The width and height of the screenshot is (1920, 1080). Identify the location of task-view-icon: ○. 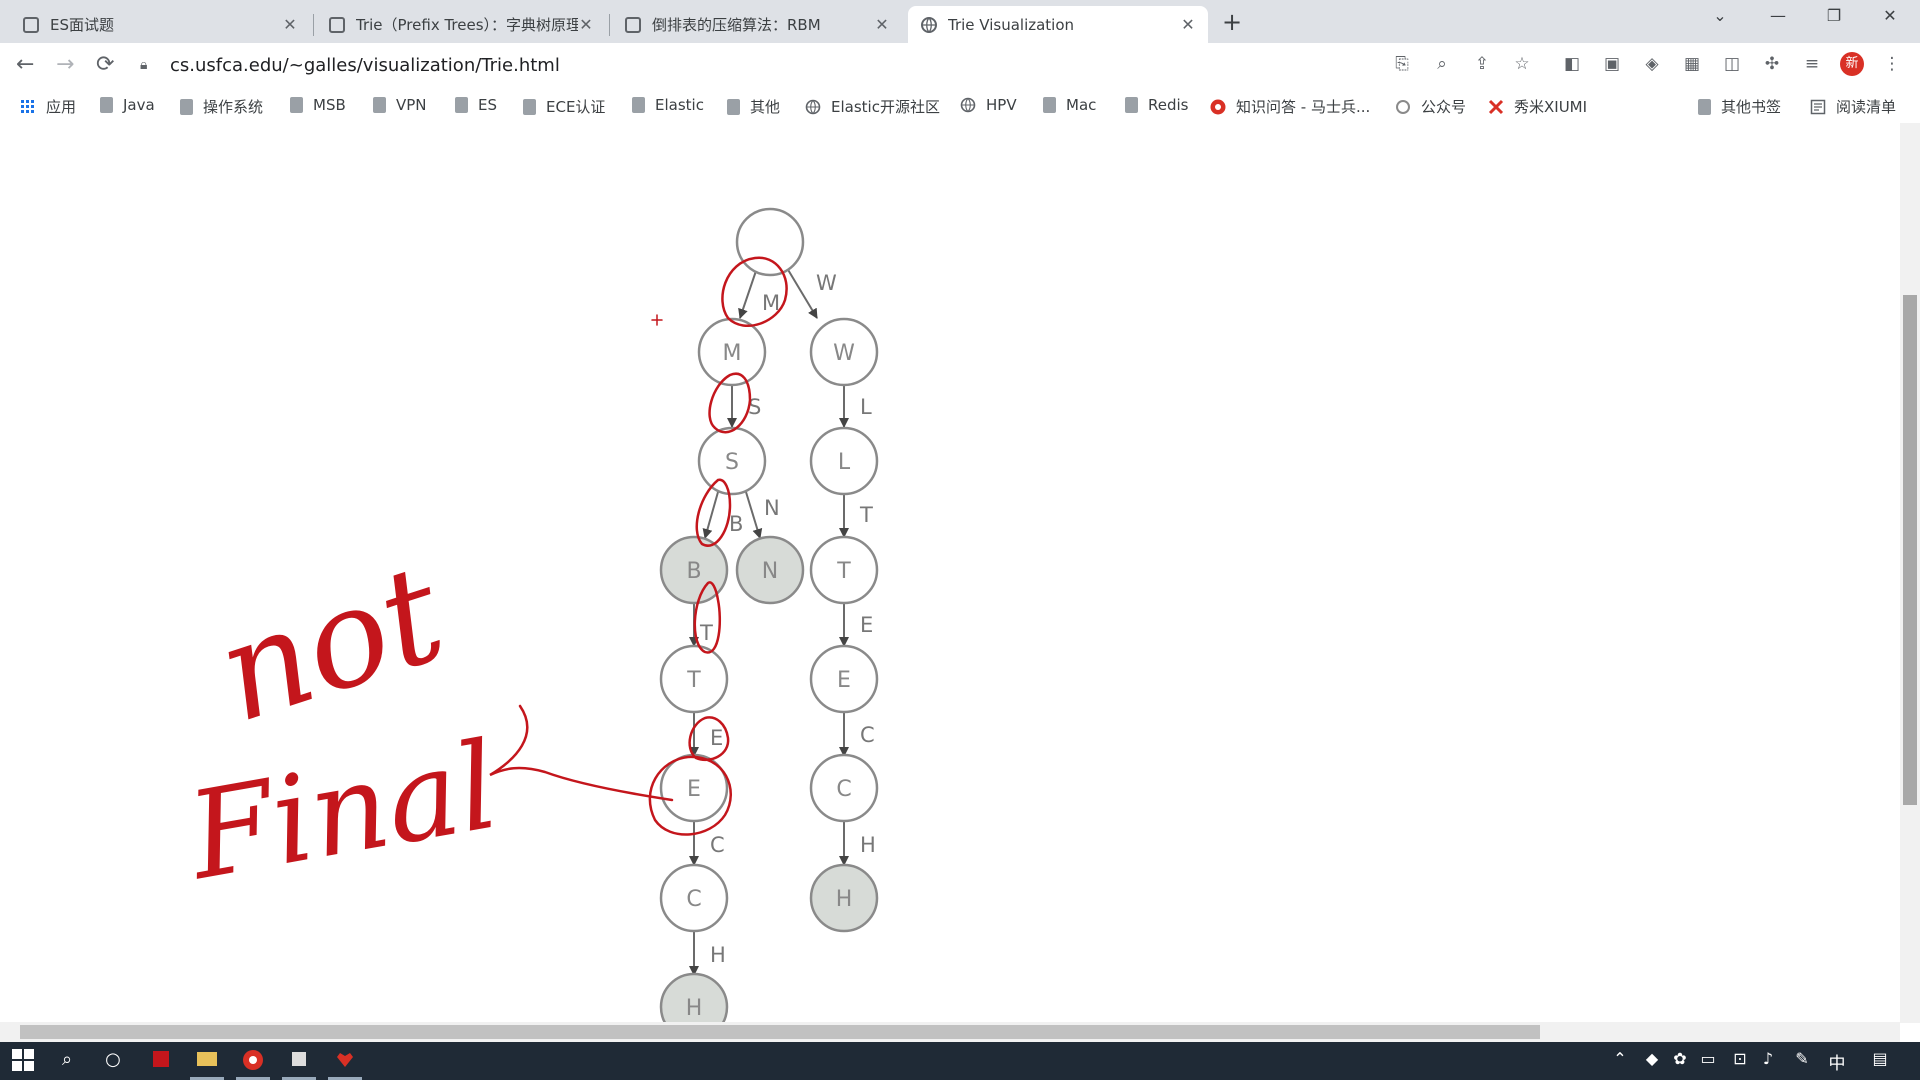
(113, 1061).